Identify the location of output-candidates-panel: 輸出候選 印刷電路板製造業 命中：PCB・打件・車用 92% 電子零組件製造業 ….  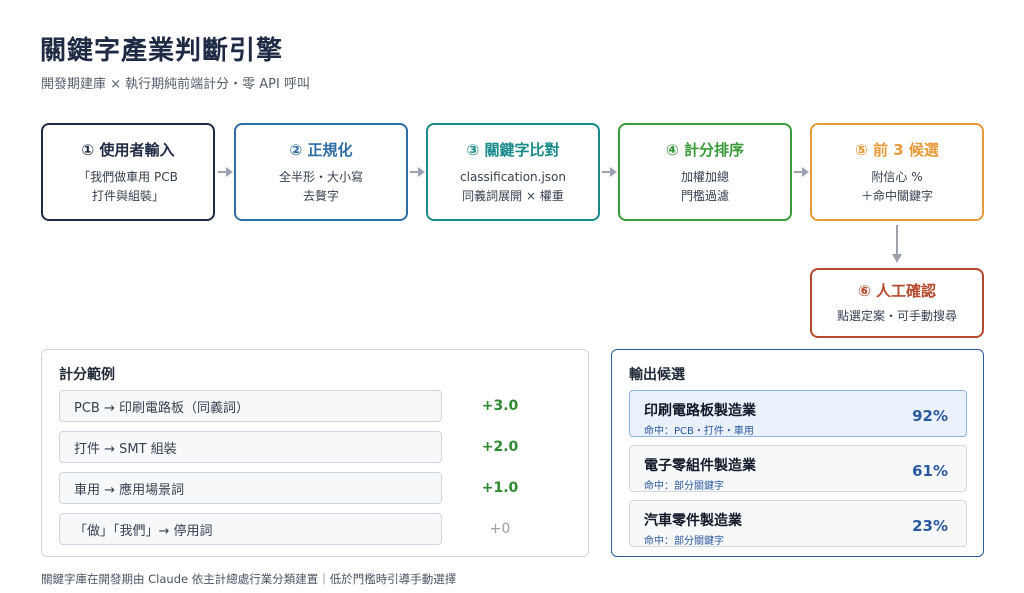
(797, 453).